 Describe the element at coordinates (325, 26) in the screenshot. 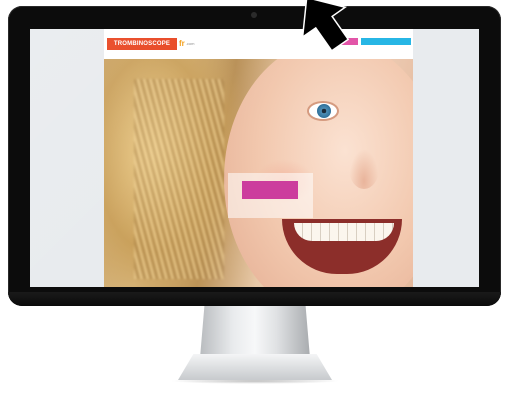

I see `arrow-cursor-icon` at that location.